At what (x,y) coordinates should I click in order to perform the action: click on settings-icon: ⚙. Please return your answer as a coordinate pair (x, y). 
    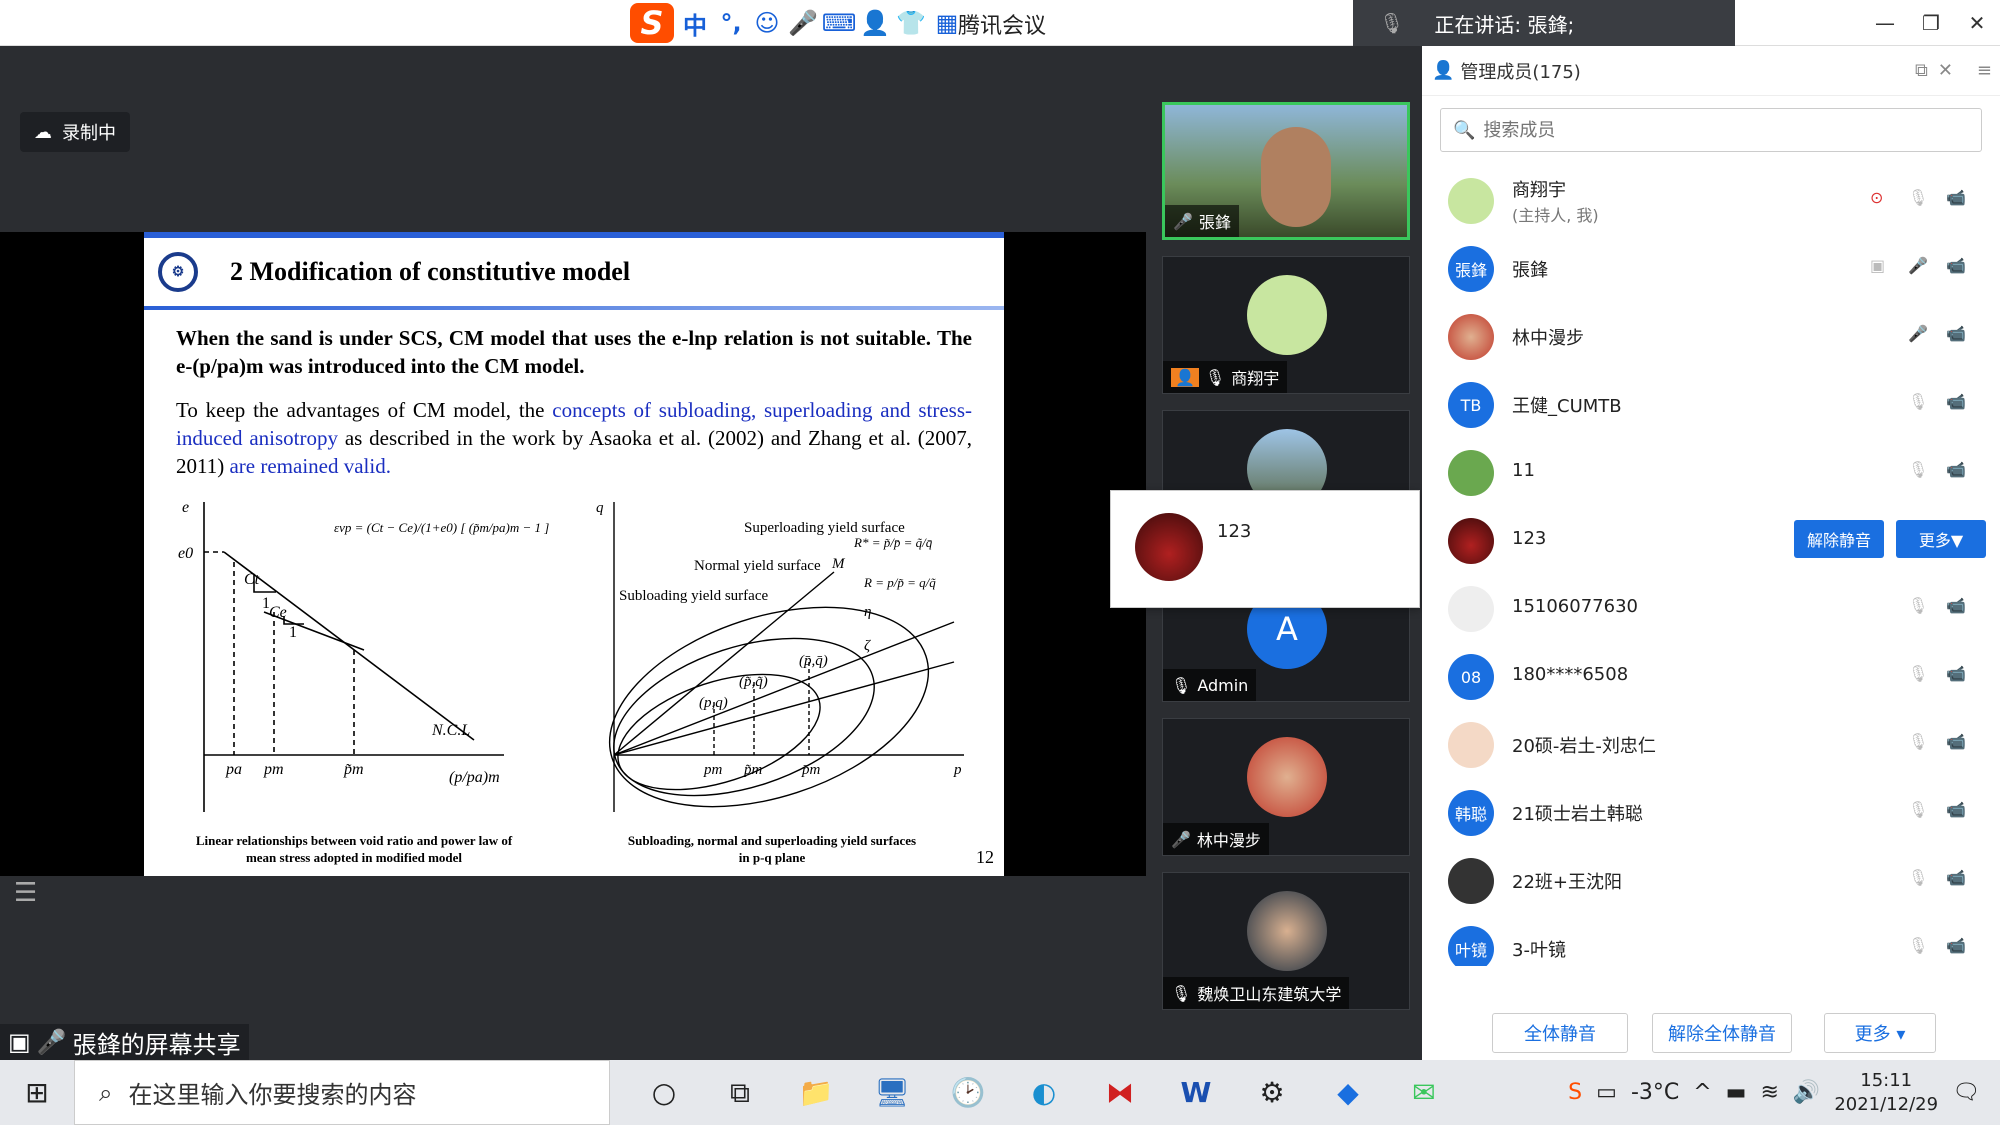
    Looking at the image, I should click on (1272, 1092).